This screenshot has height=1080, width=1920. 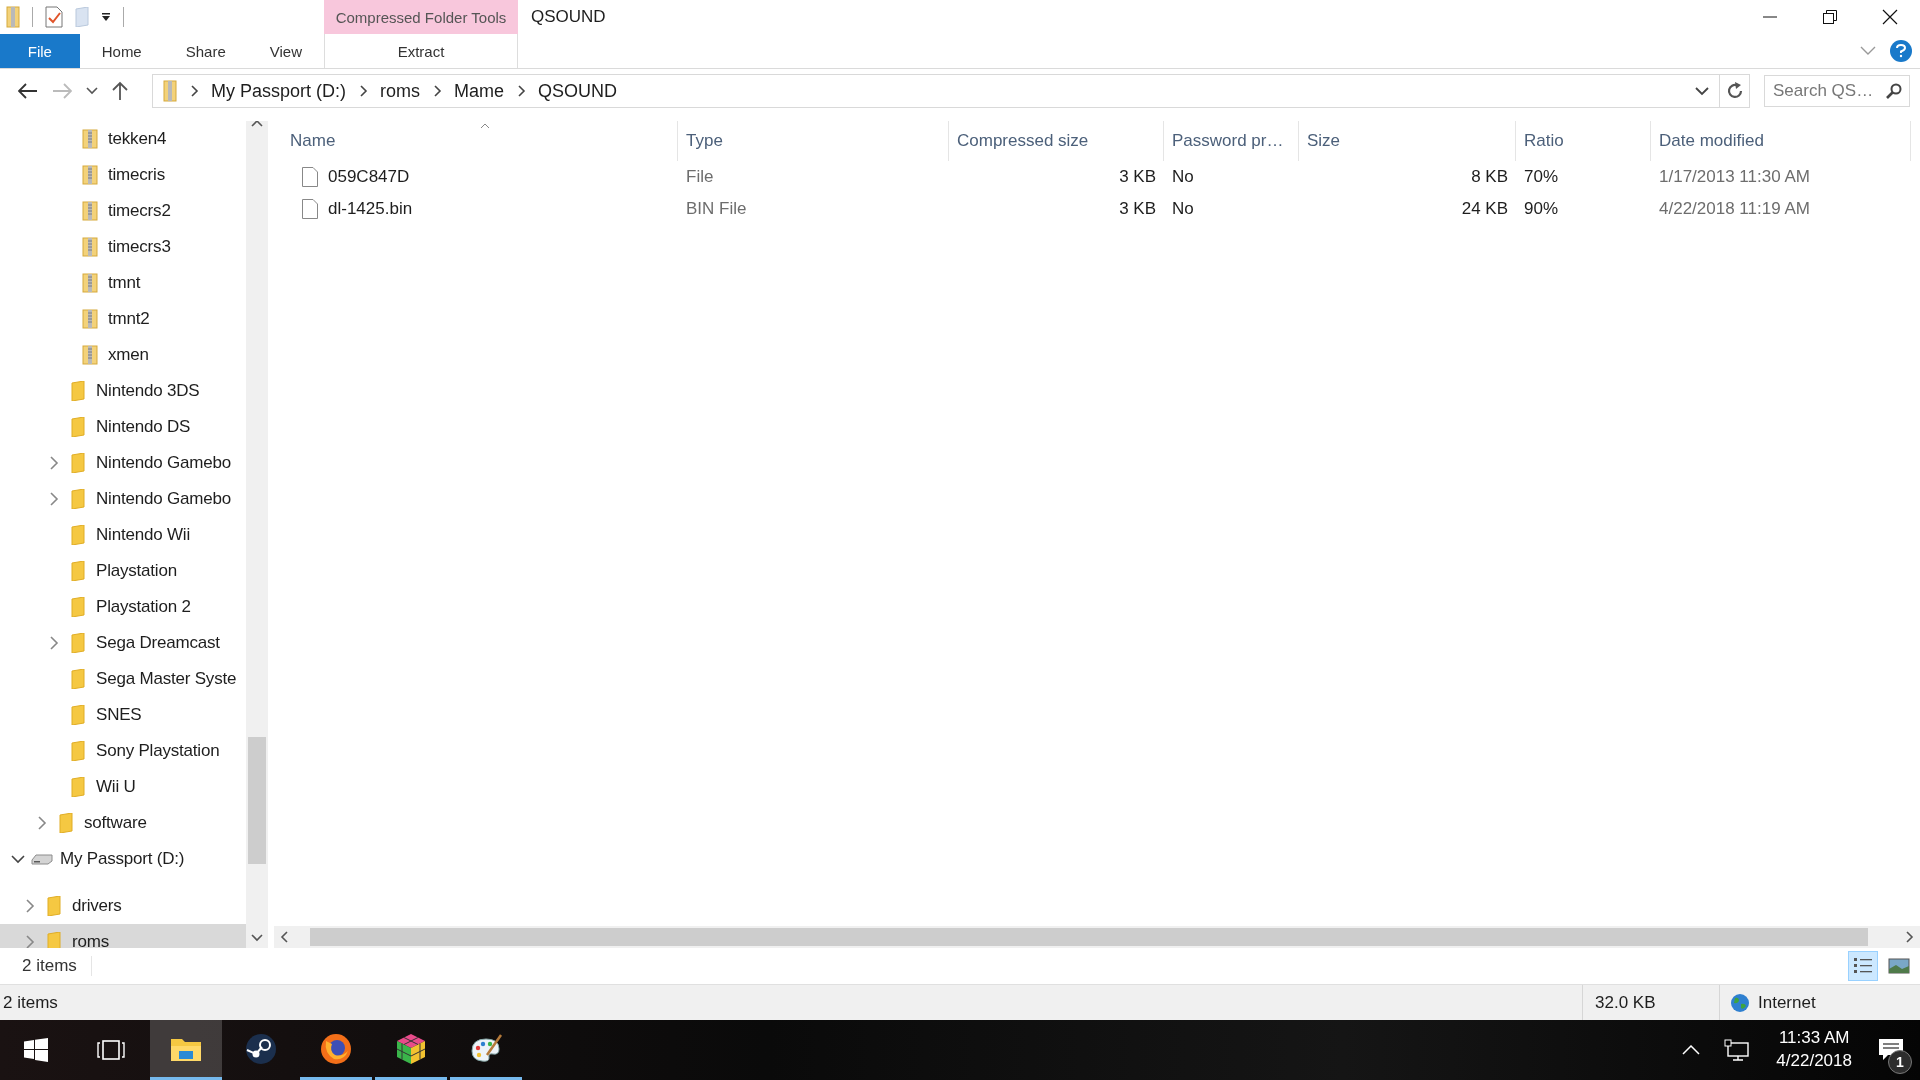 What do you see at coordinates (1583, 141) in the screenshot?
I see `column-header: Ratio` at bounding box center [1583, 141].